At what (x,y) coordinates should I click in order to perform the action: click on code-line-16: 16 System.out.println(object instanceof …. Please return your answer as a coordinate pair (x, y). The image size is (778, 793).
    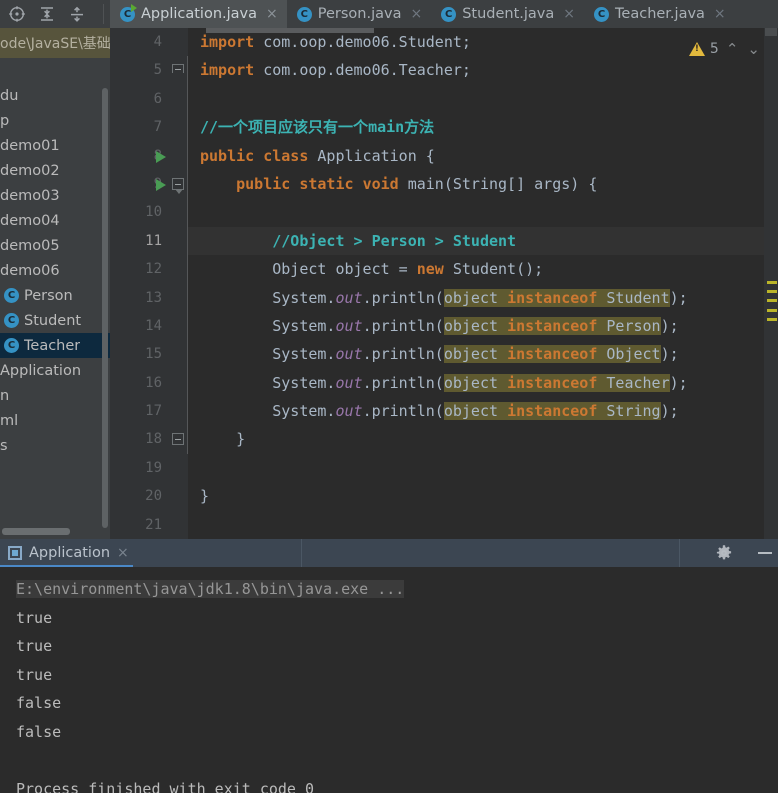
    Looking at the image, I should click on (444, 383).